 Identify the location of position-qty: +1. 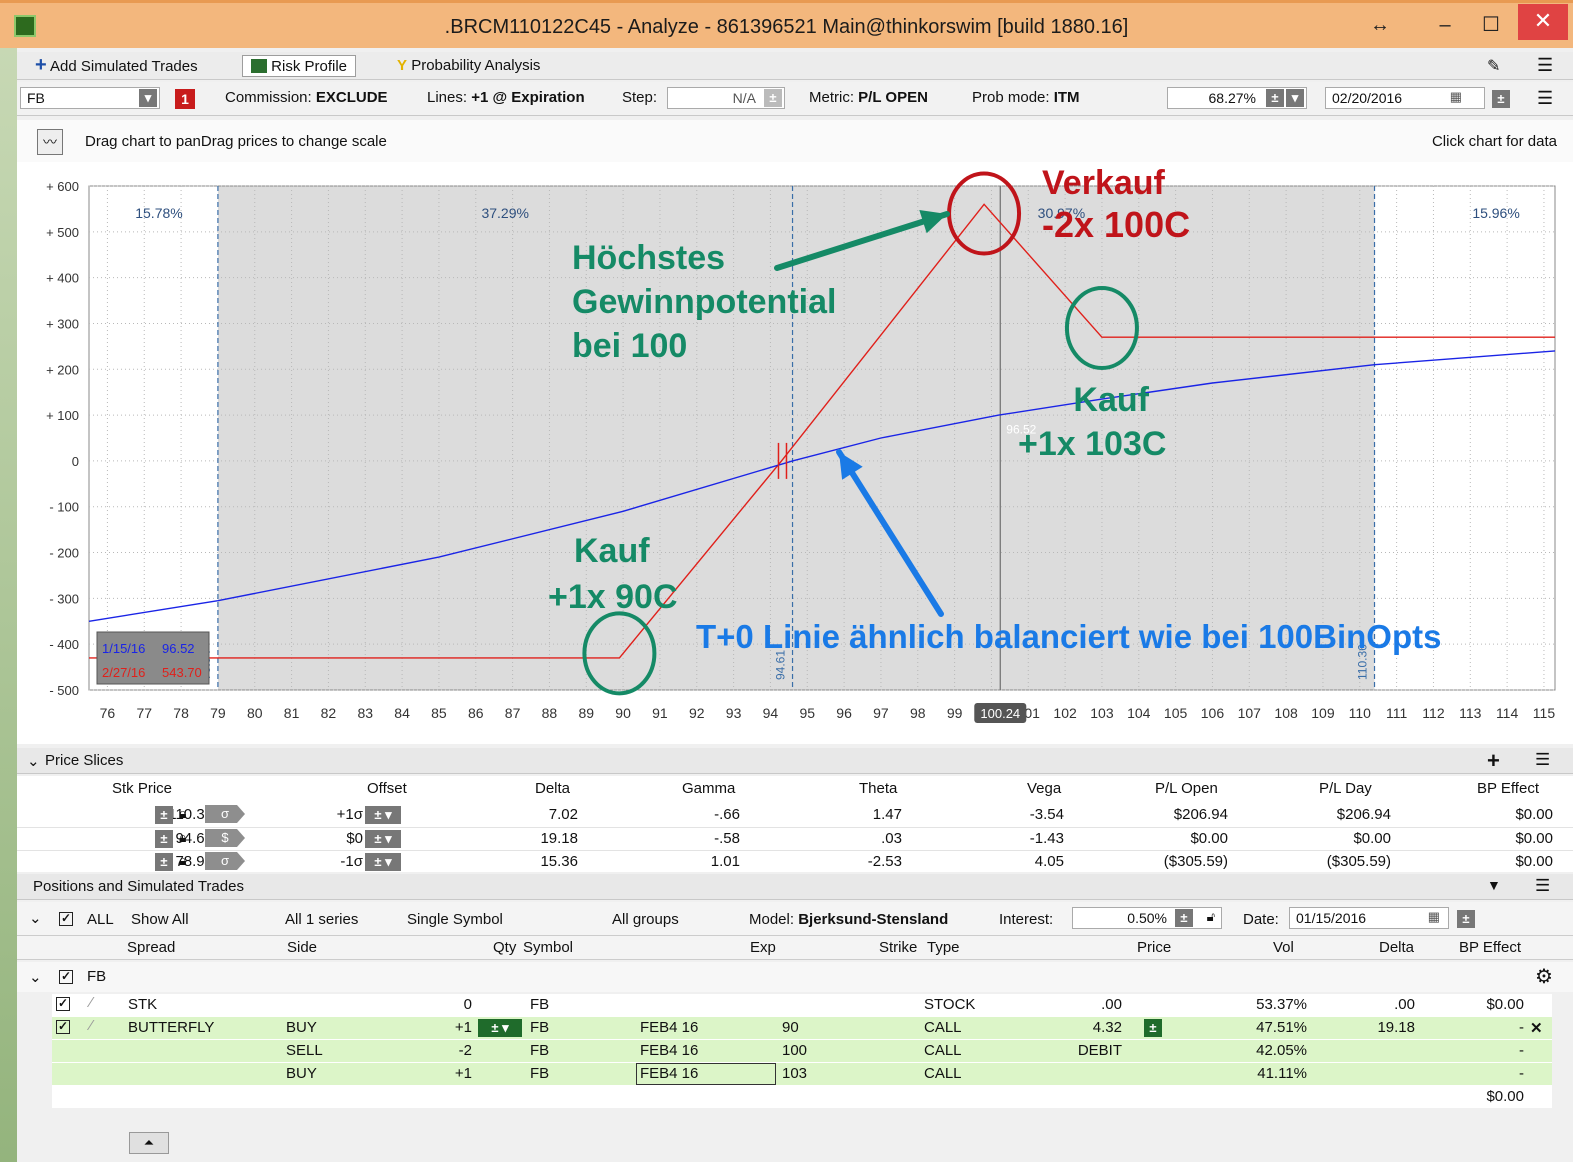
(463, 1027).